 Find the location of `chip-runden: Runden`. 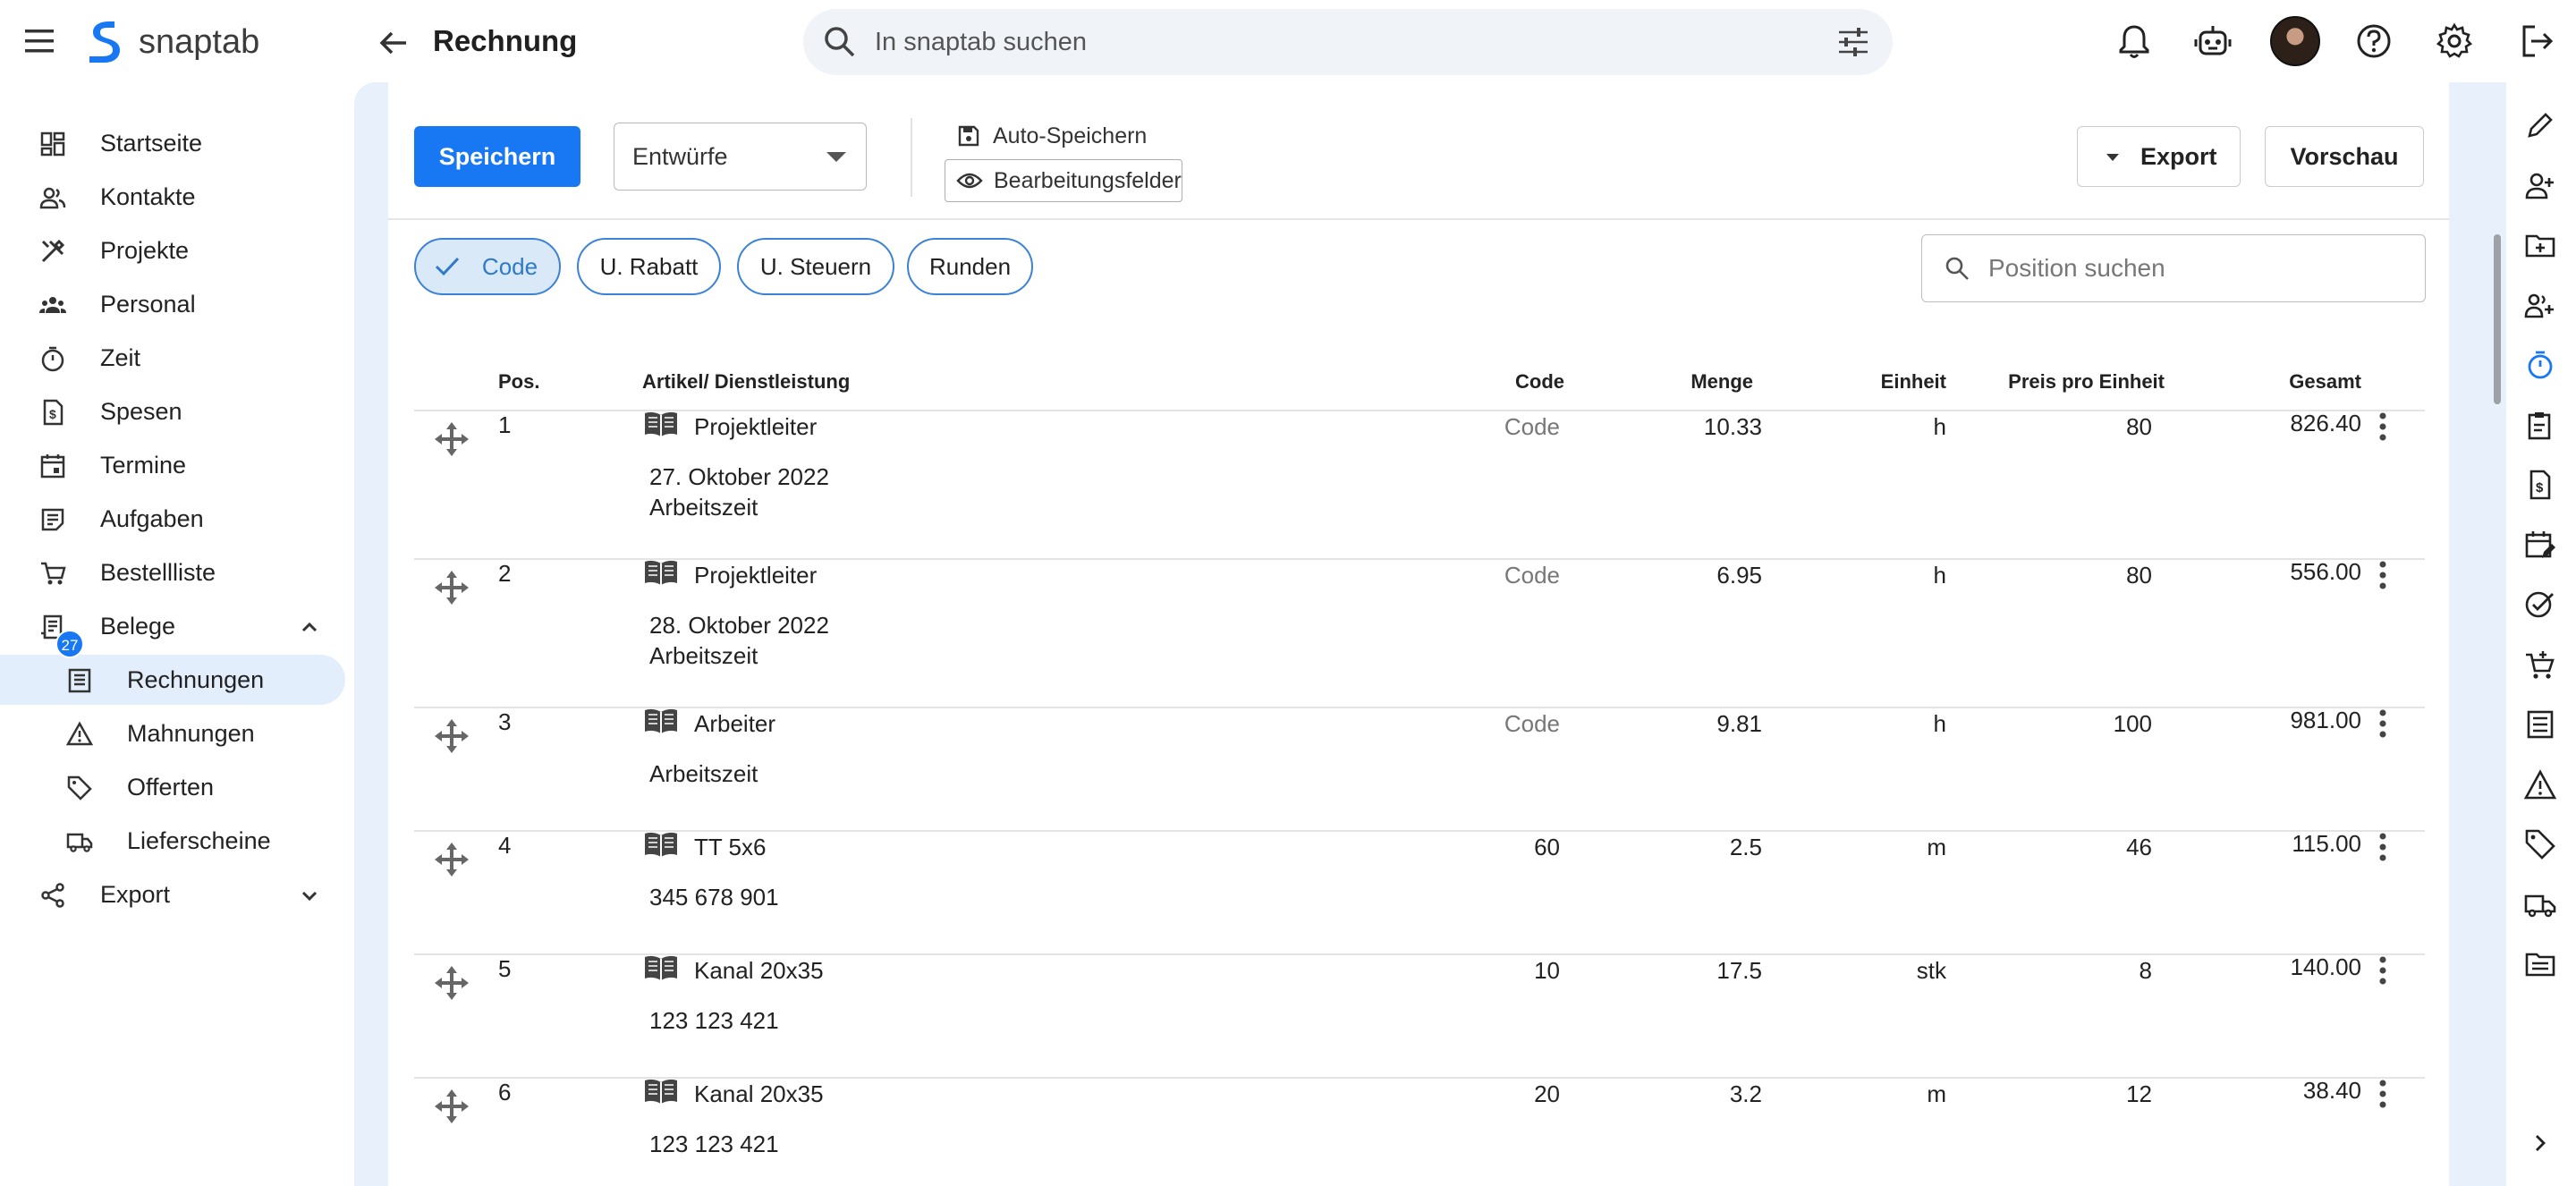

chip-runden: Runden is located at coordinates (970, 266).